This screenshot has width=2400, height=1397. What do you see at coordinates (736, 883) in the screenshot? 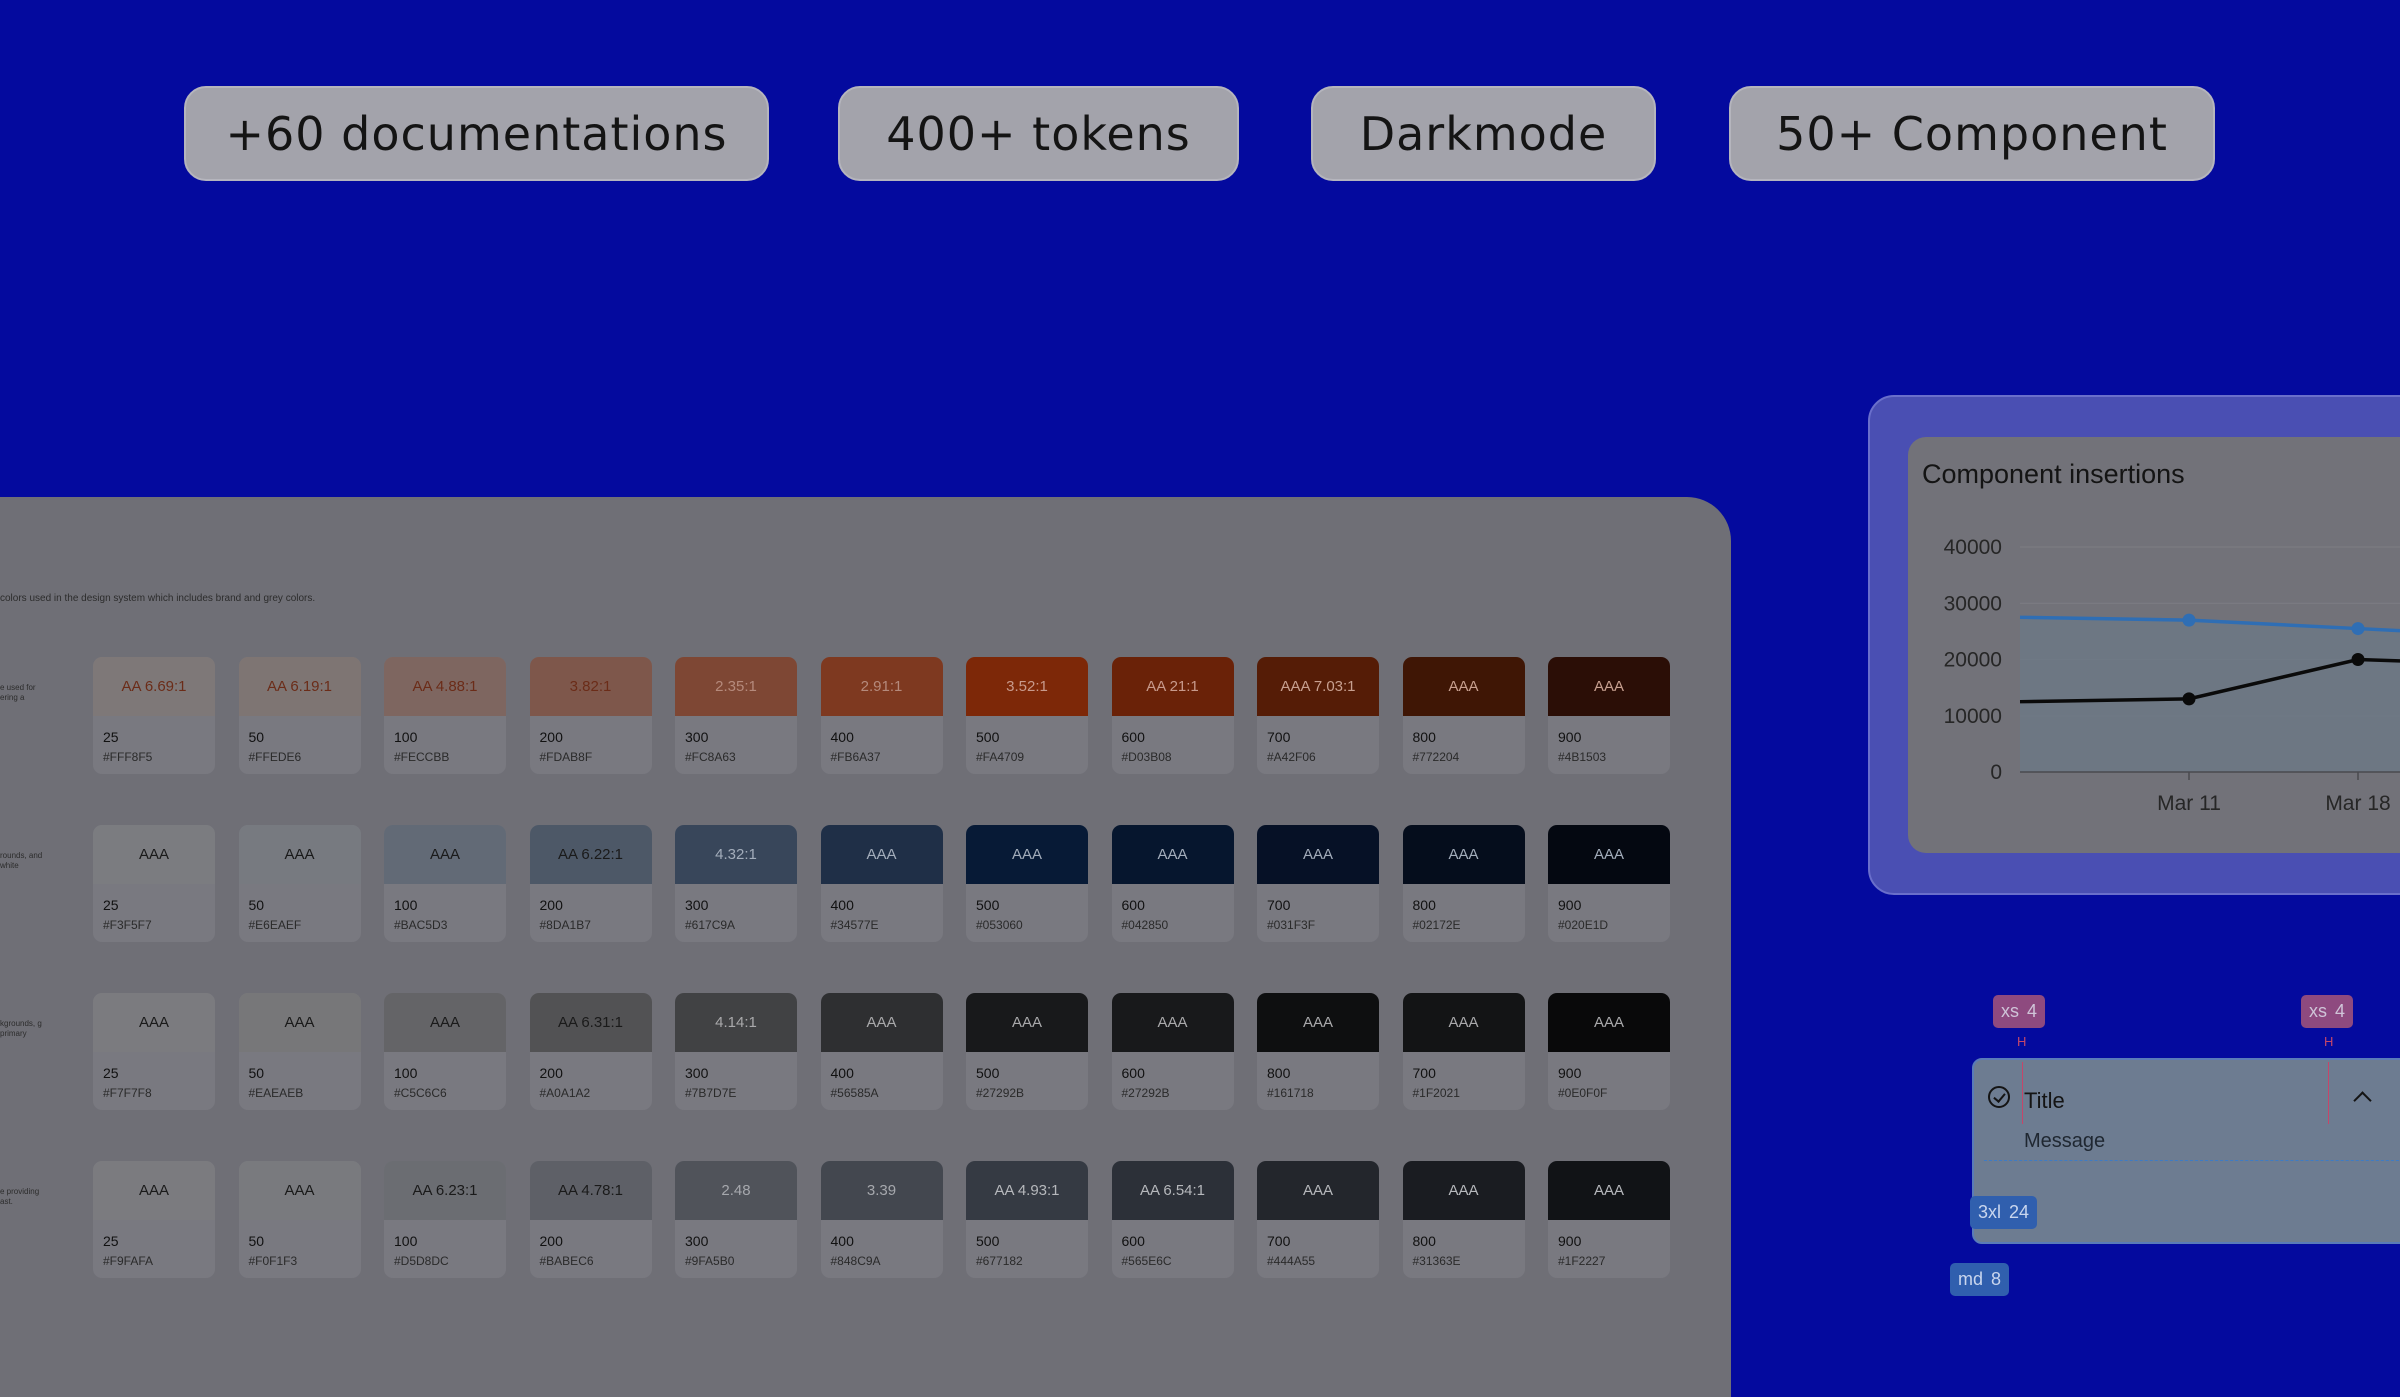
I see `color-swatch: 4.32:1 300 #617C9A` at bounding box center [736, 883].